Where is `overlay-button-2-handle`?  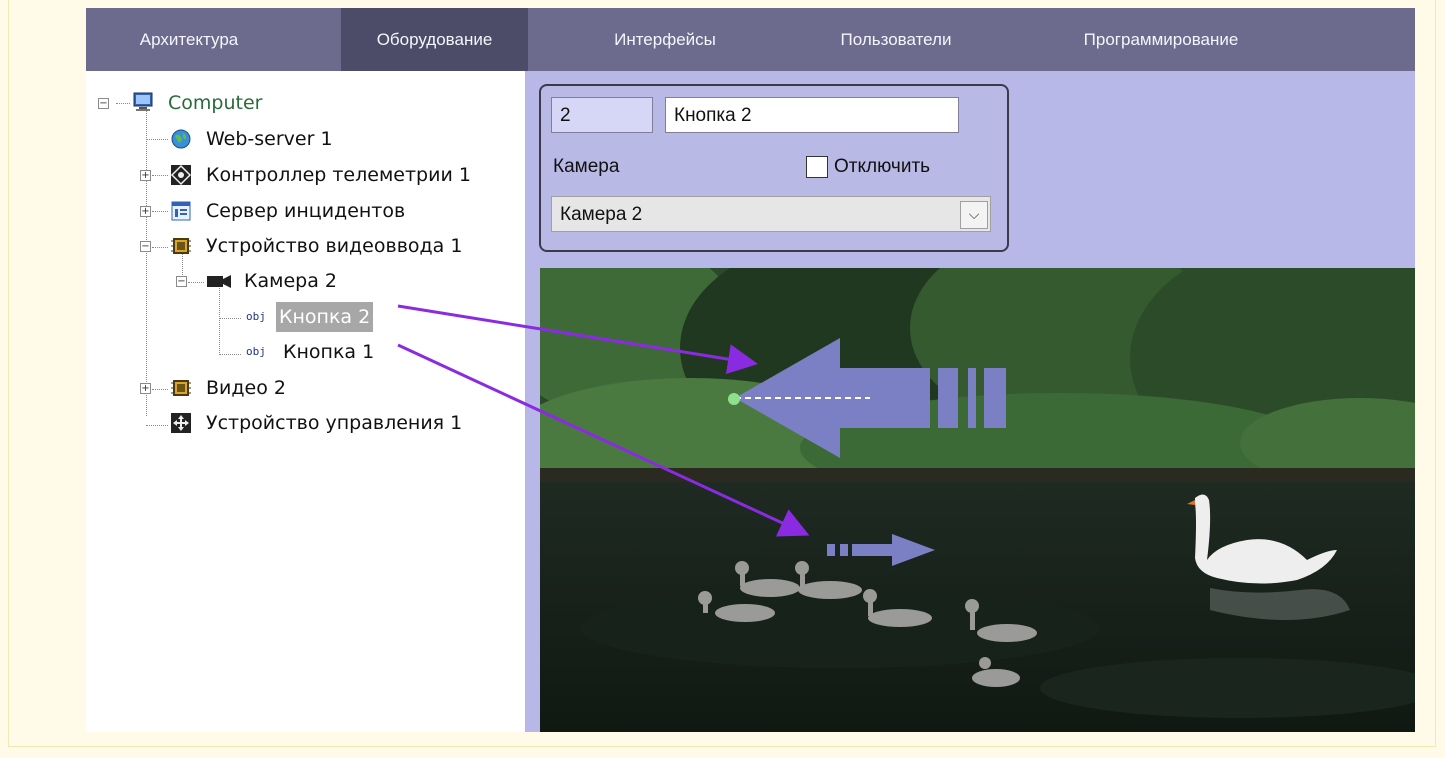
overlay-button-2-handle is located at coordinates (734, 399).